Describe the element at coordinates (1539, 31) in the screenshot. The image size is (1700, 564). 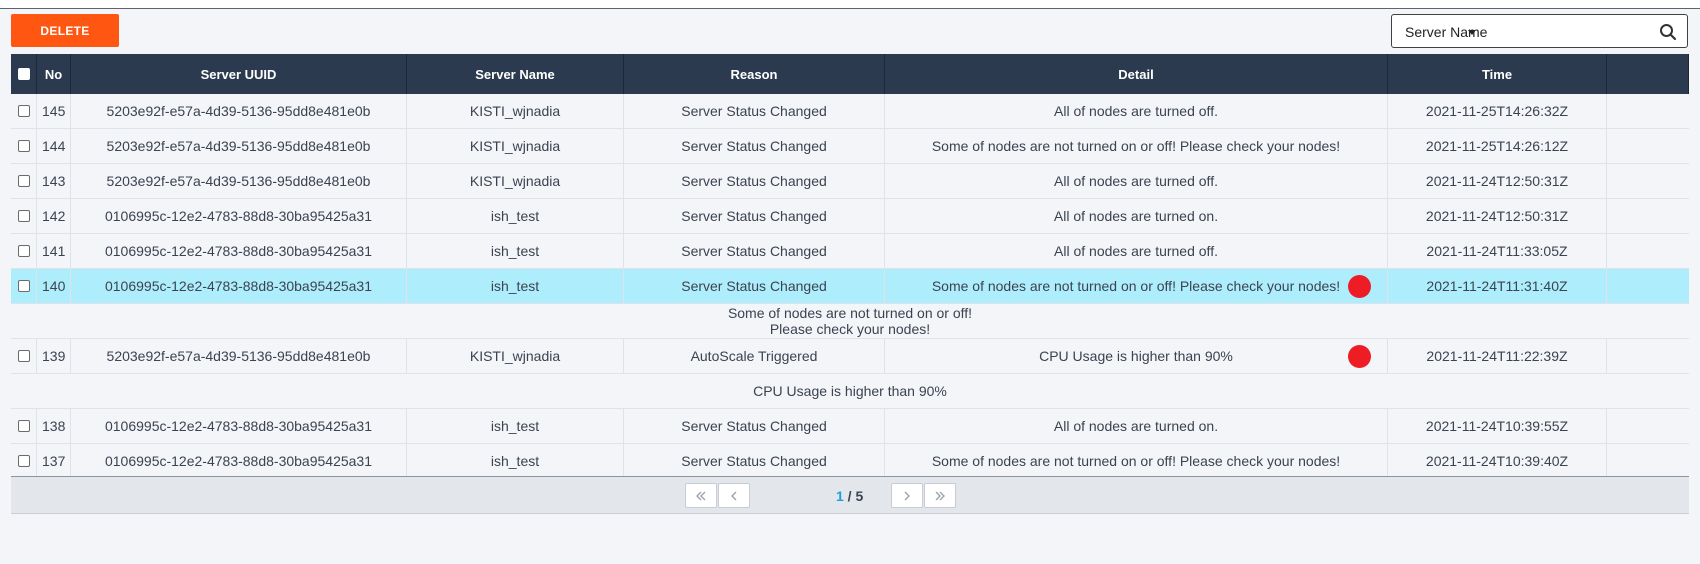
I see `search-box: Server Name` at that location.